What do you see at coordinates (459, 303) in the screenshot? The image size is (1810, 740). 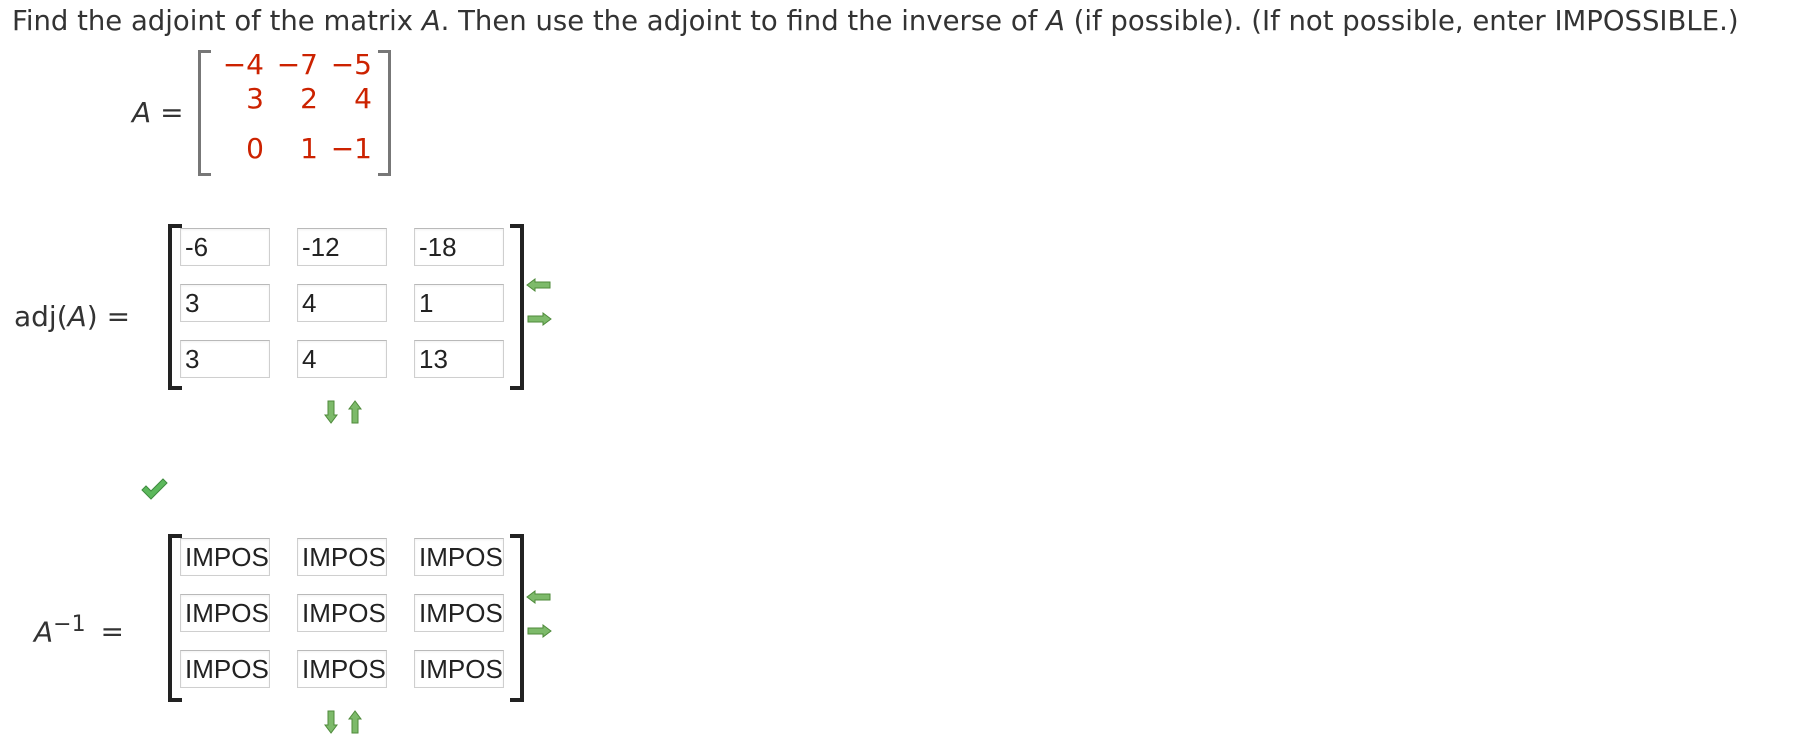 I see `adj-cell-input: 1` at bounding box center [459, 303].